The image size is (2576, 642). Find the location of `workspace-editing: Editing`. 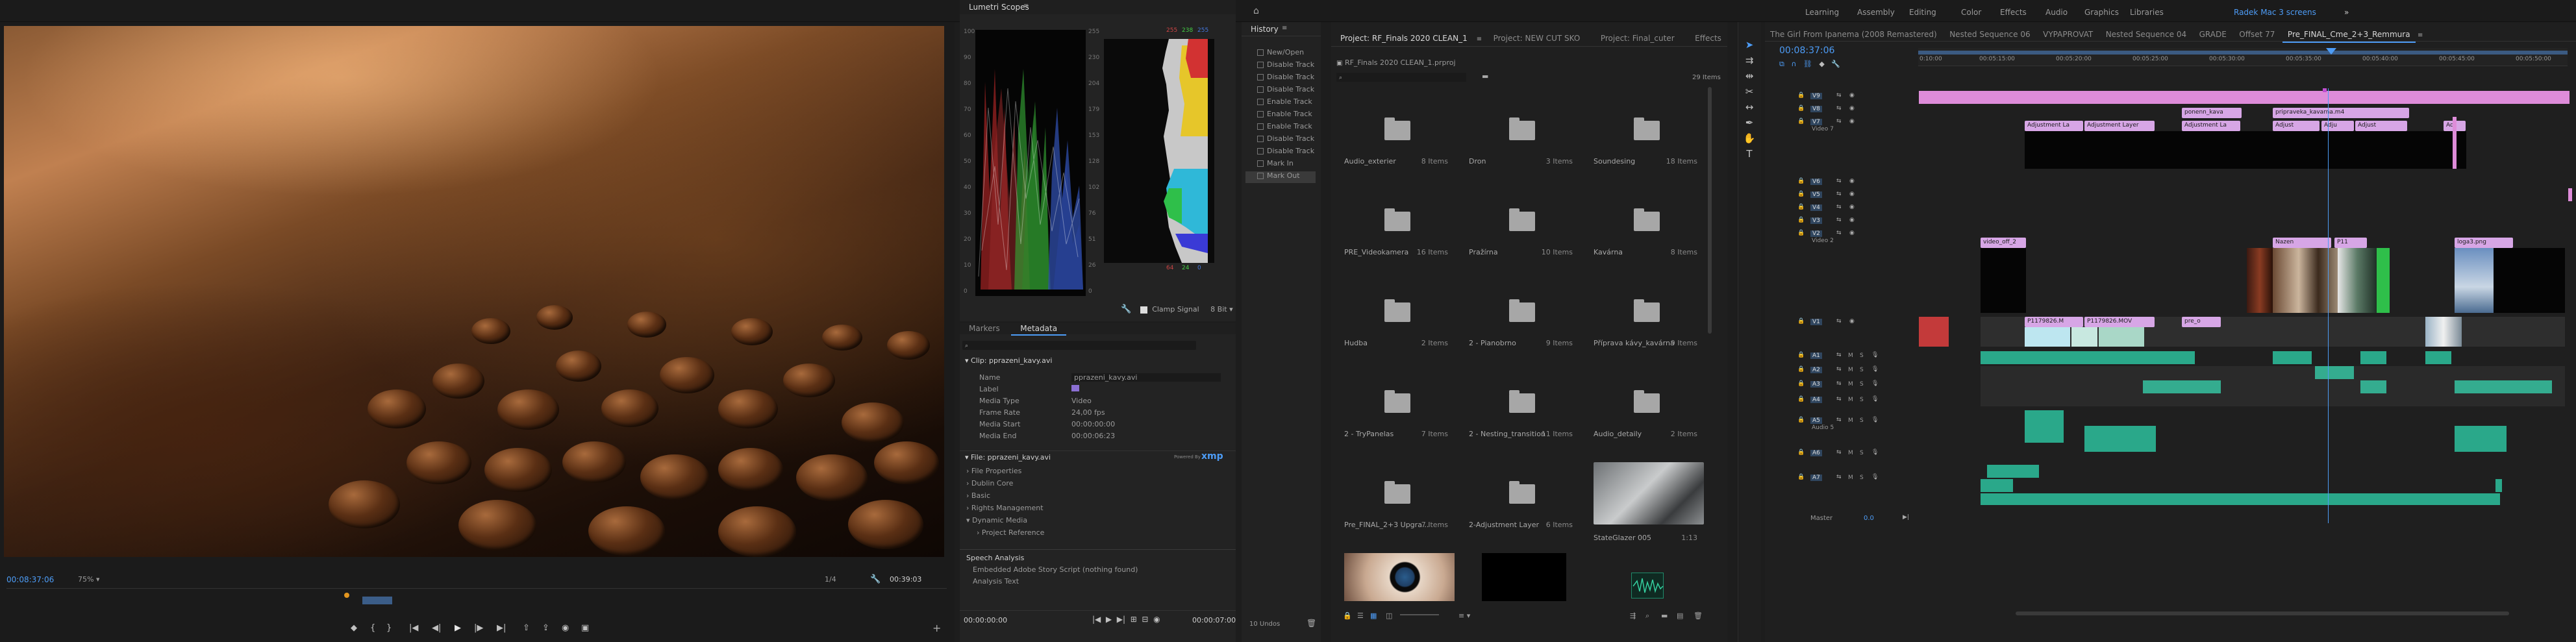

workspace-editing: Editing is located at coordinates (1922, 12).